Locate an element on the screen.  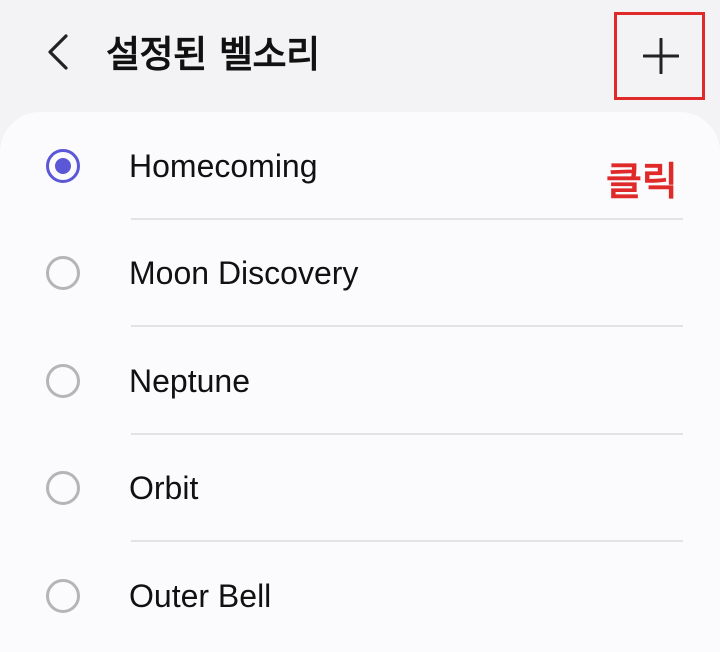
ringtone-label: Outer Bell is located at coordinates (200, 596).